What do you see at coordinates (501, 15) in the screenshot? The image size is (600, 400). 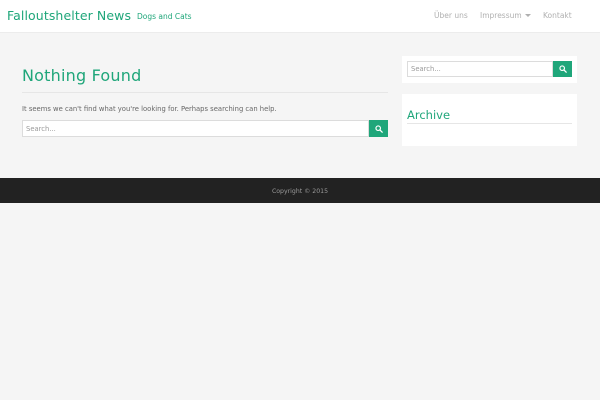 I see `nav-item-impressum-label: Impressum` at bounding box center [501, 15].